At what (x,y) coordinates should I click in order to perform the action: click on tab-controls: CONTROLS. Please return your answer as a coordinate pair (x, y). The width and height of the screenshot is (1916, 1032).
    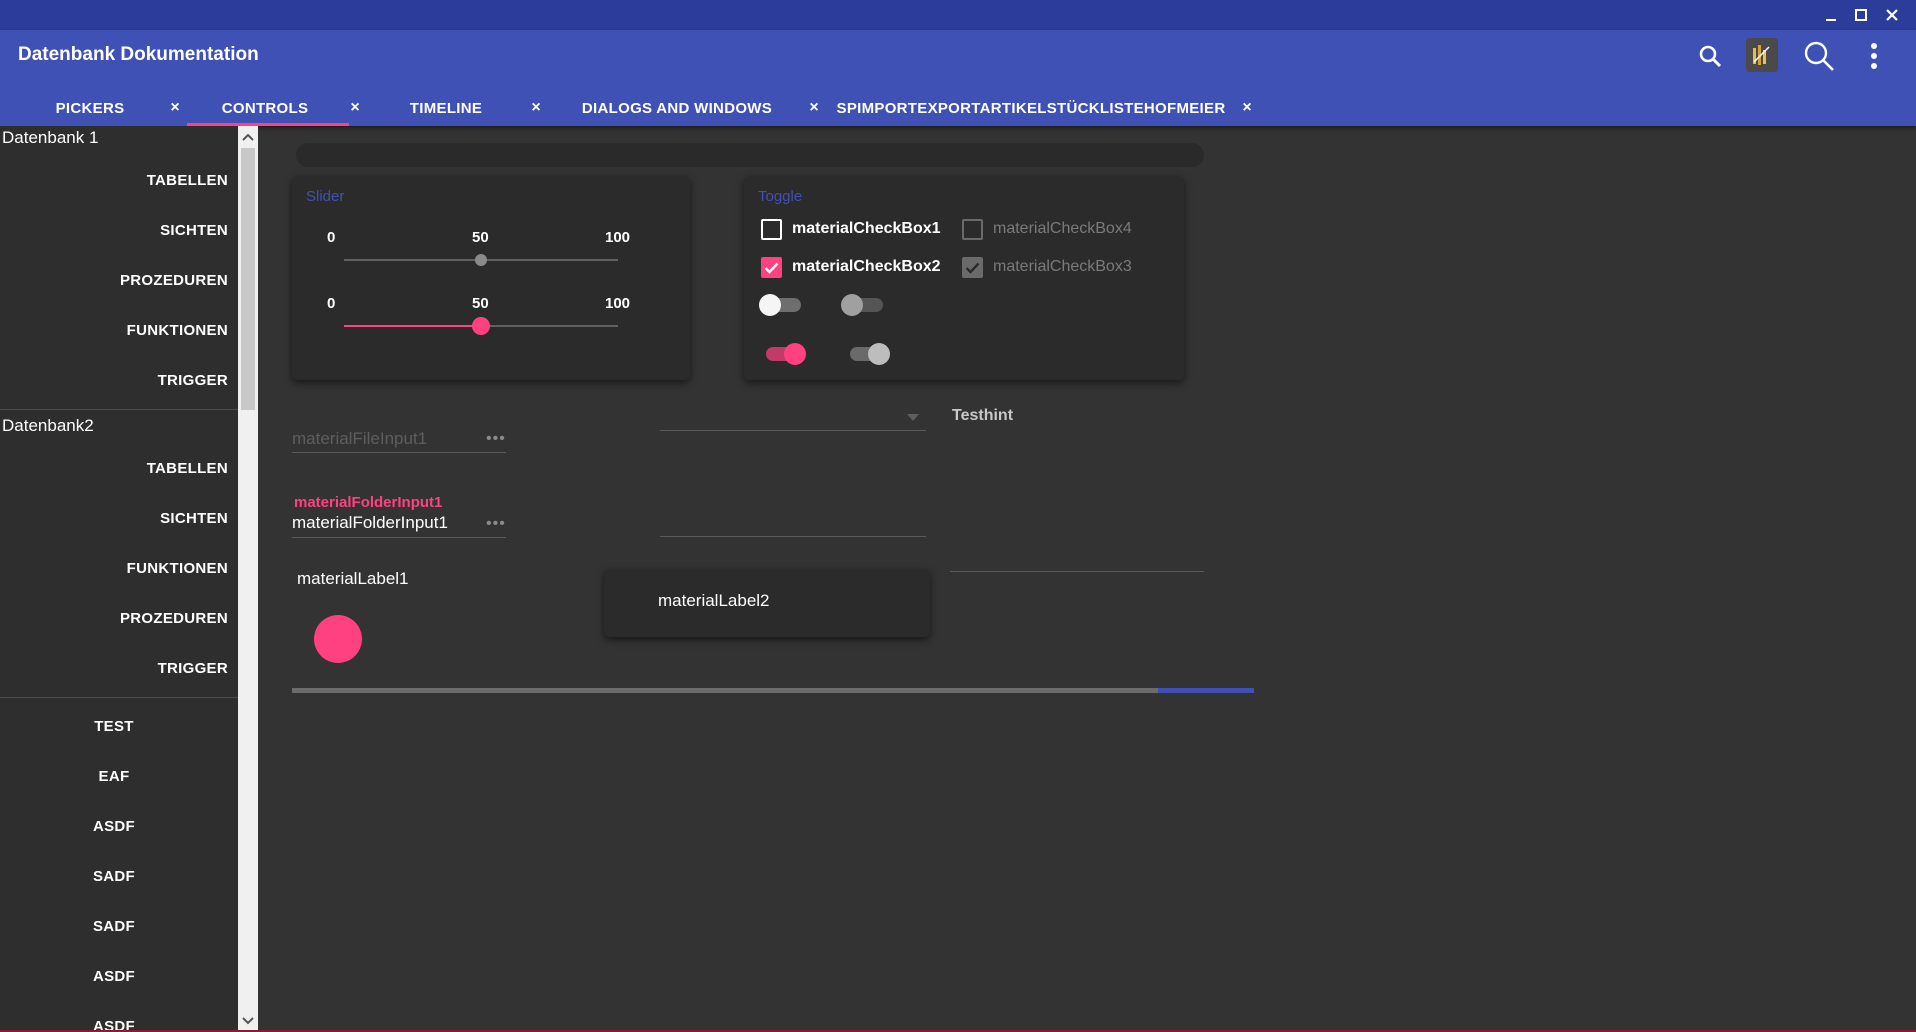
    Looking at the image, I should click on (265, 108).